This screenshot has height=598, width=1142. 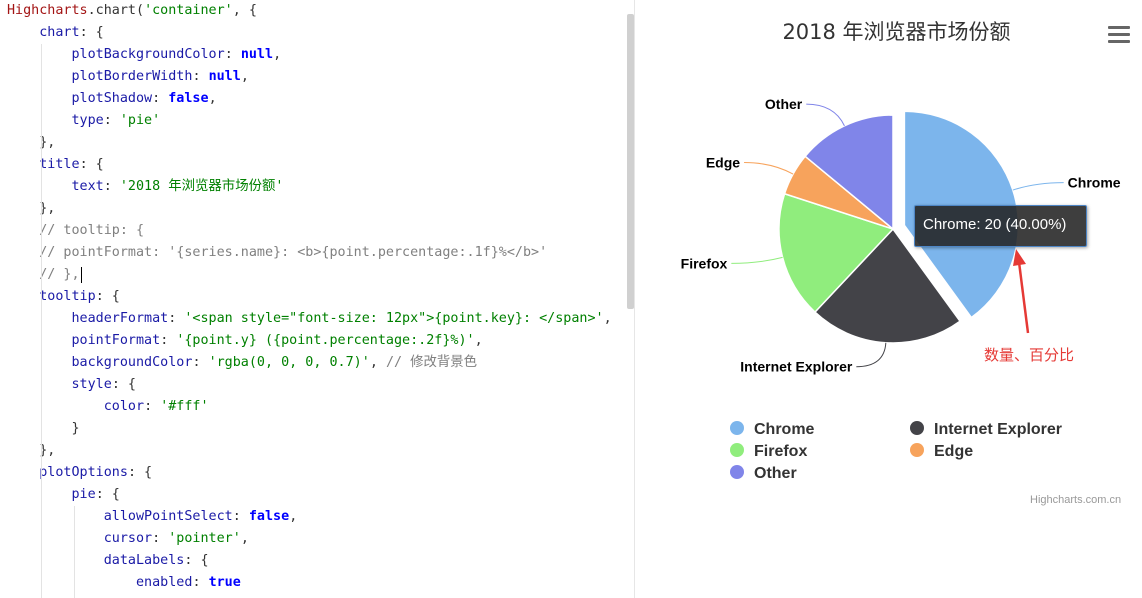 What do you see at coordinates (1094, 183) in the screenshot?
I see `data-label: Chrome` at bounding box center [1094, 183].